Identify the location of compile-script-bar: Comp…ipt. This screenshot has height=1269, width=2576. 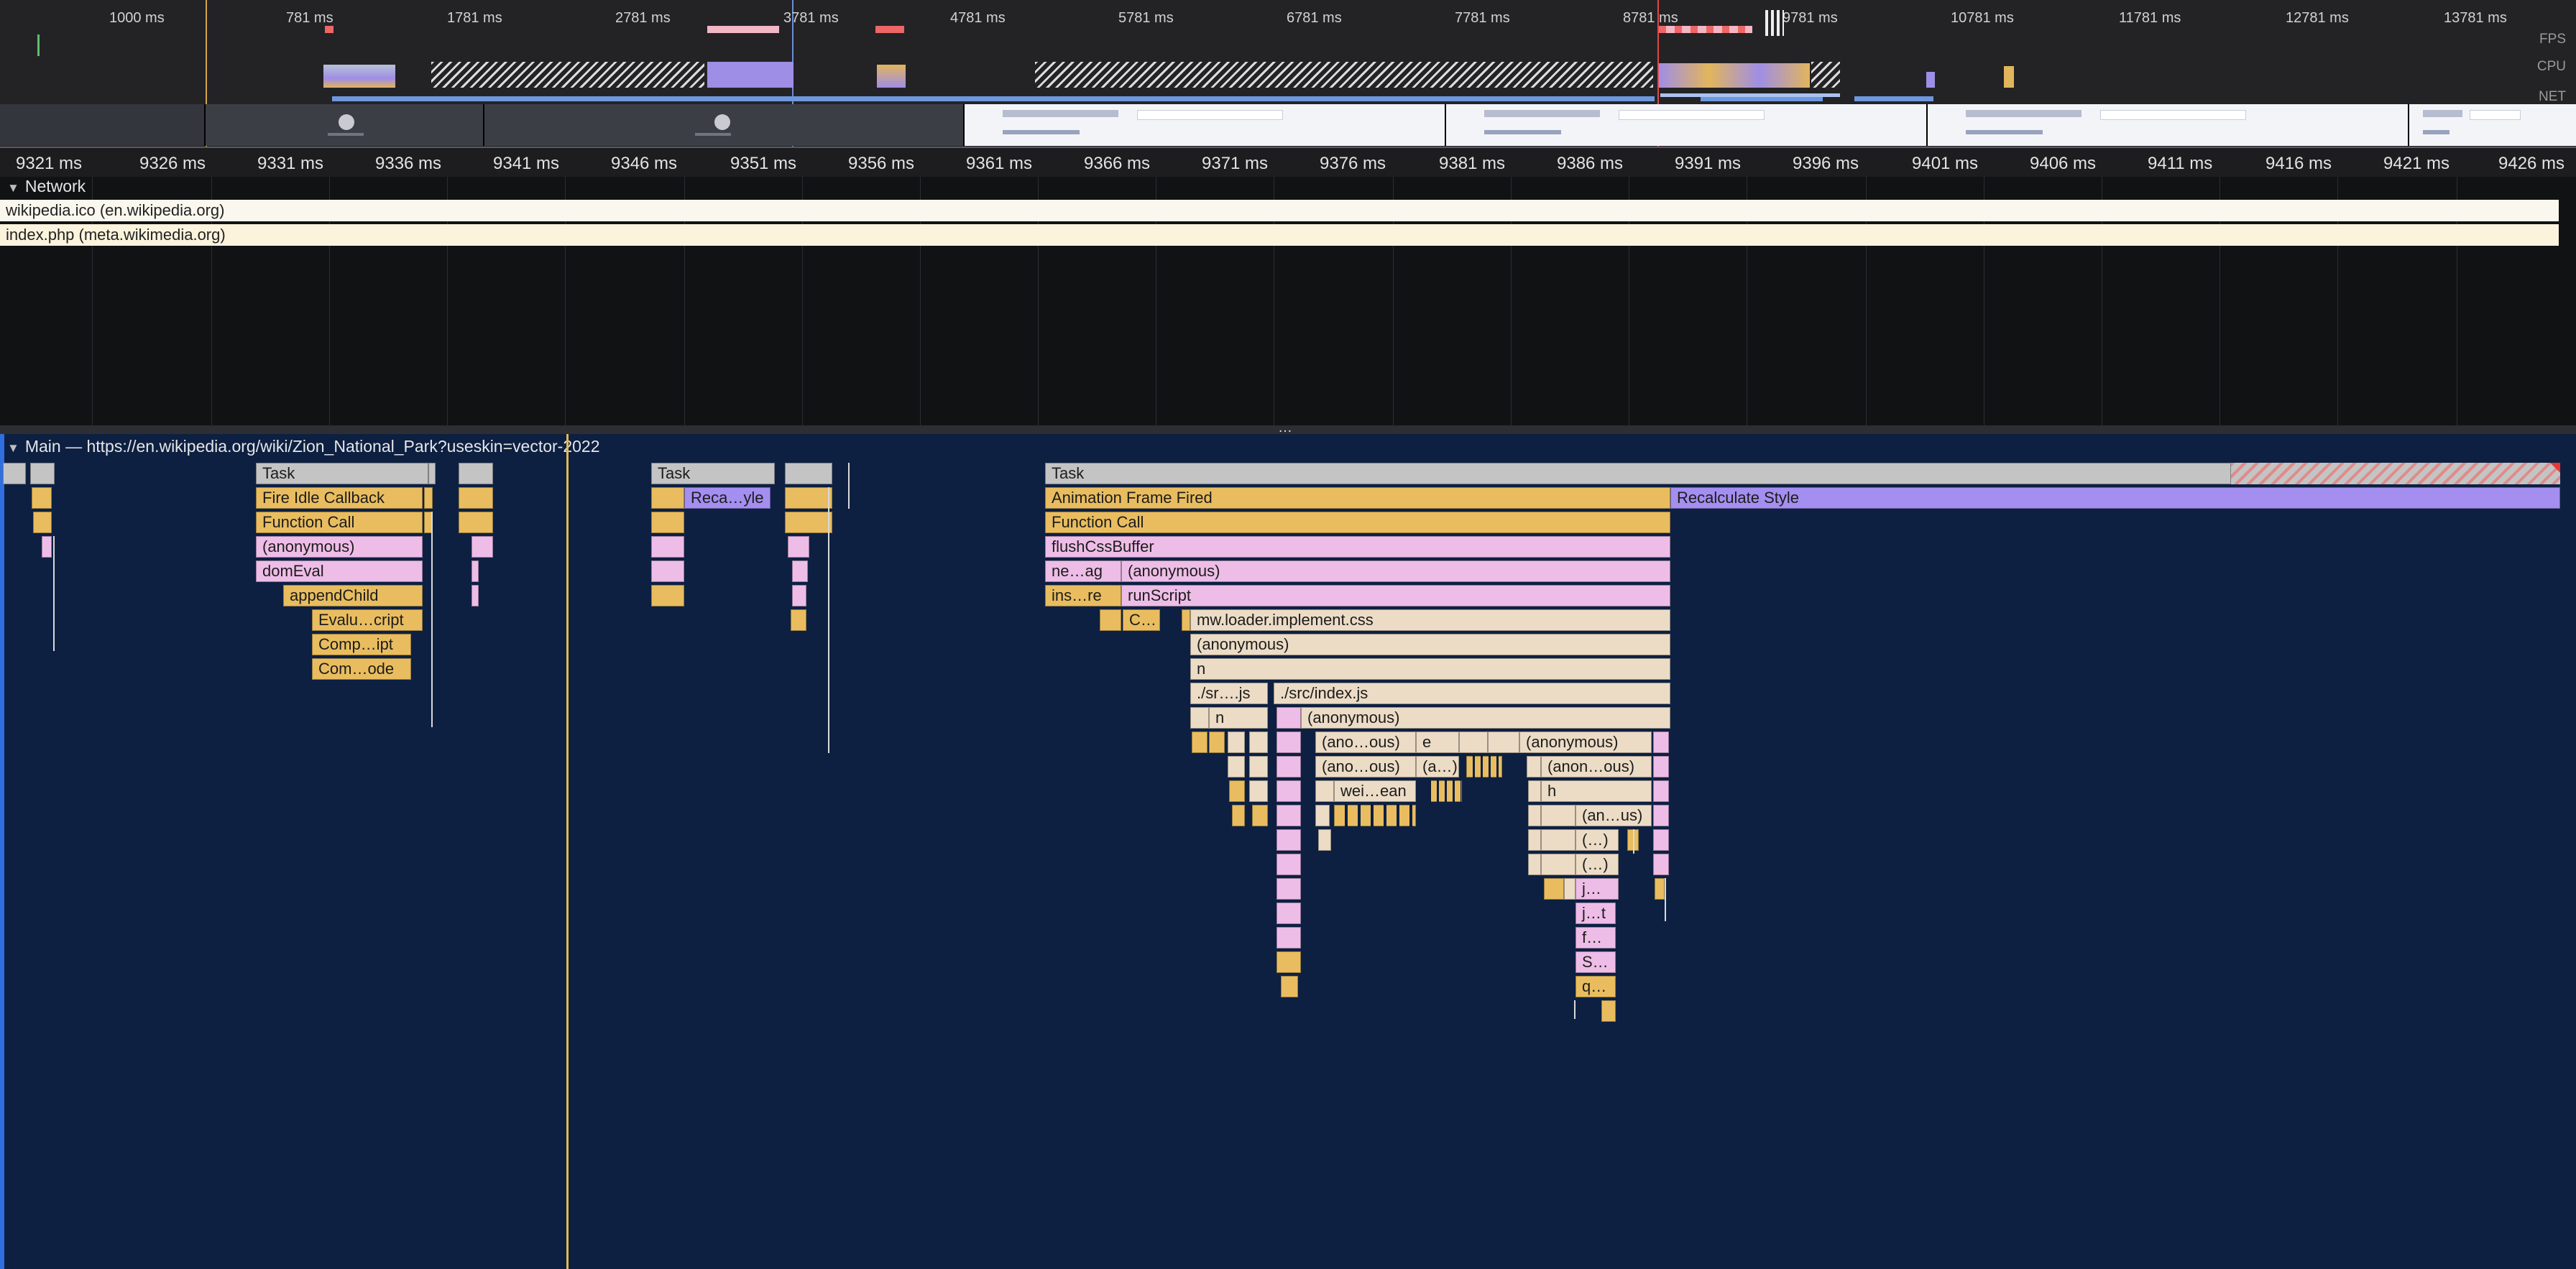
(361, 644).